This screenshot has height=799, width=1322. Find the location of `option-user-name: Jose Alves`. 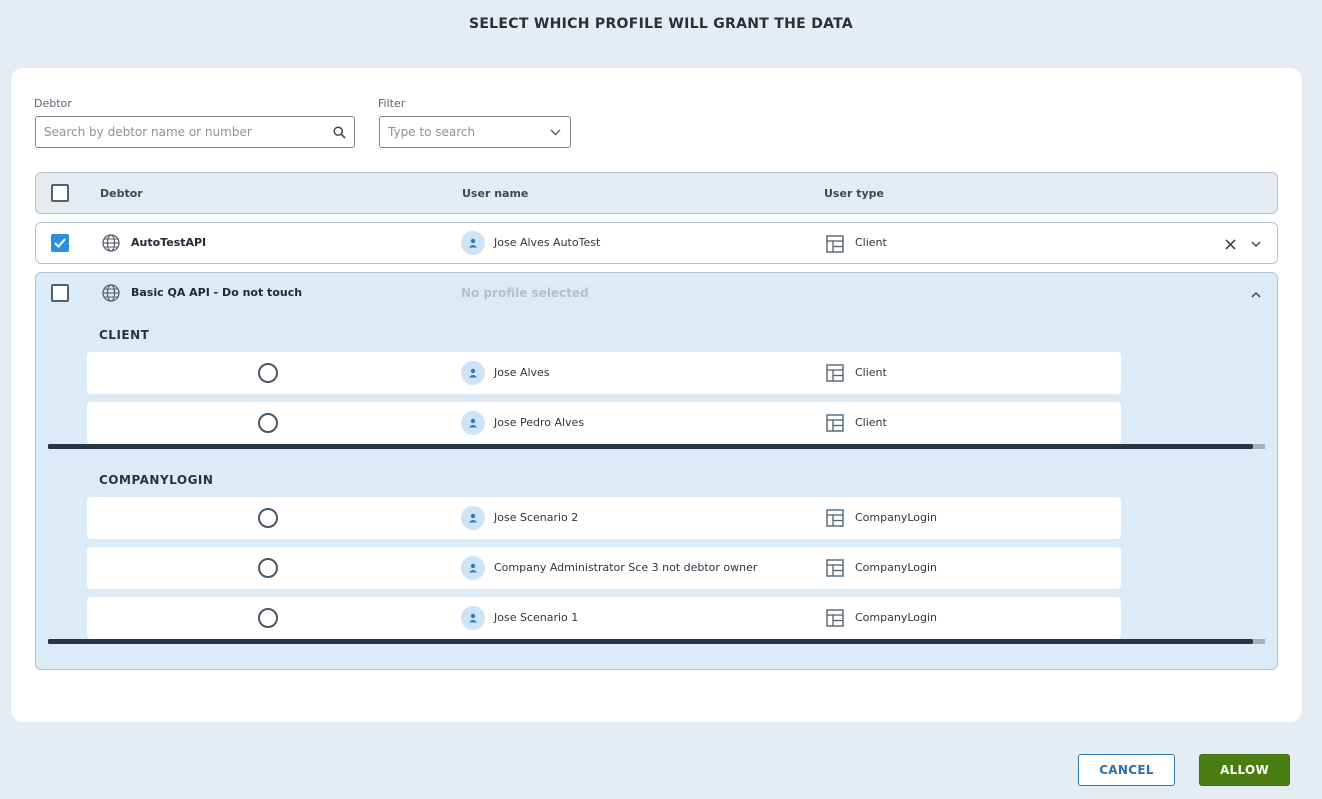

option-user-name: Jose Alves is located at coordinates (522, 372).